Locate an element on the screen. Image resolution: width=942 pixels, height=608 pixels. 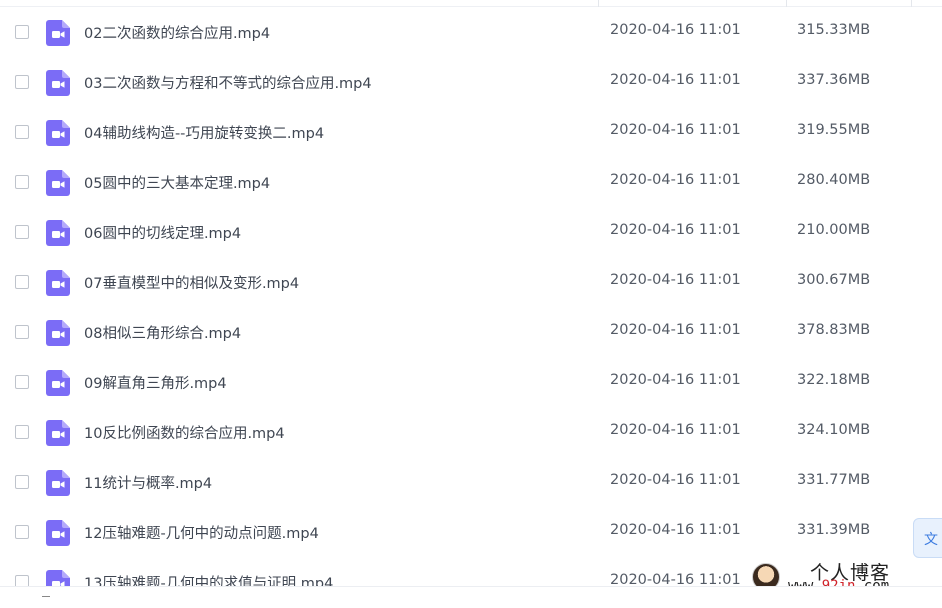
side-tab-label: 文 is located at coordinates (931, 540).